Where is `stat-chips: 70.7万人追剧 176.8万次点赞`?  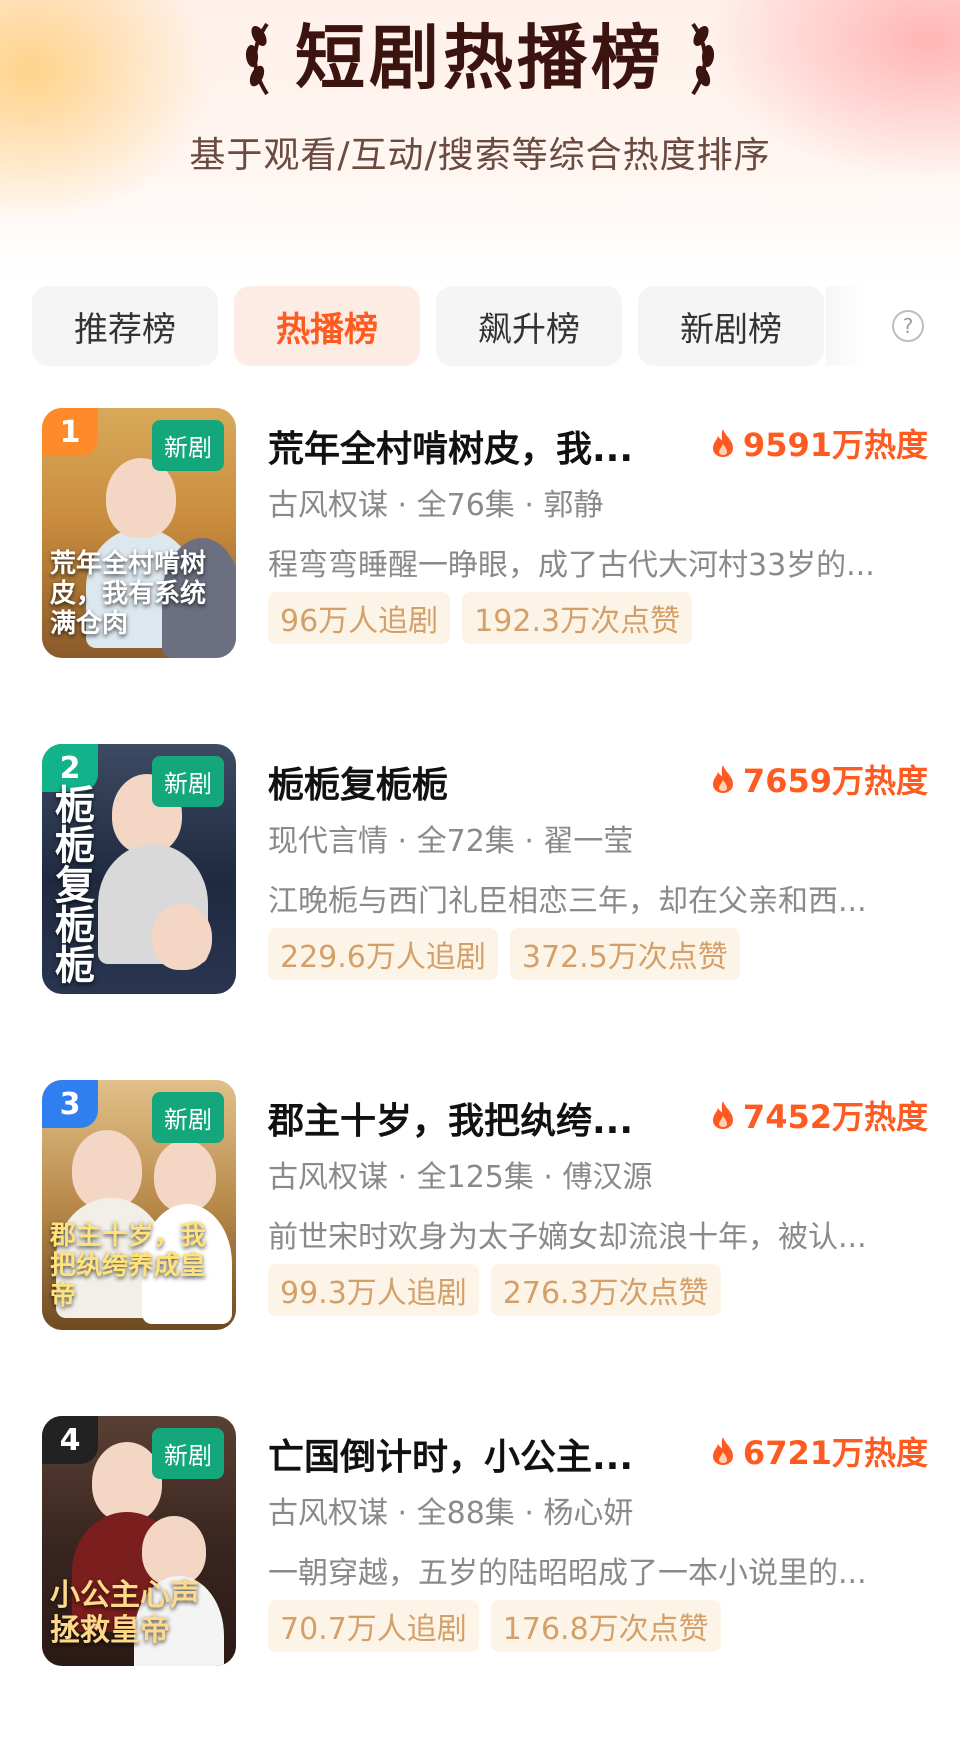 stat-chips: 70.7万人追剧 176.8万次点赞 is located at coordinates (500, 1626).